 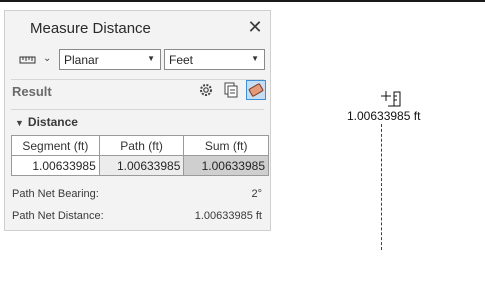 I want to click on close-icon: ✕, so click(x=255, y=27).